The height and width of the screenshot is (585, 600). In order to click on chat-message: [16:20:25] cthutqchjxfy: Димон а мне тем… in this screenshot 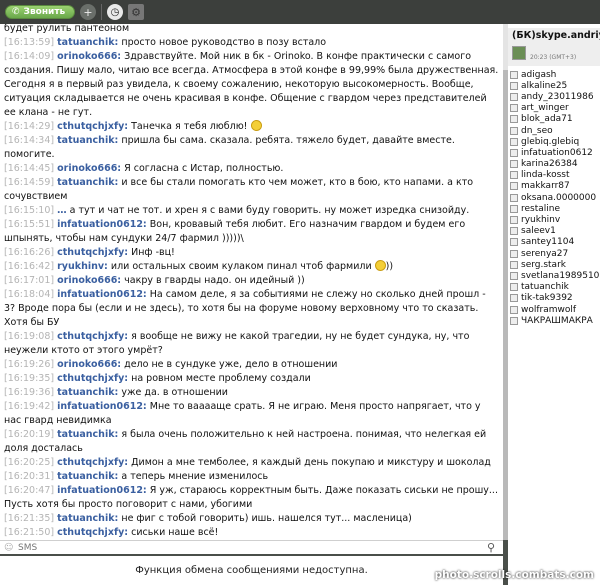, I will do `click(251, 463)`.